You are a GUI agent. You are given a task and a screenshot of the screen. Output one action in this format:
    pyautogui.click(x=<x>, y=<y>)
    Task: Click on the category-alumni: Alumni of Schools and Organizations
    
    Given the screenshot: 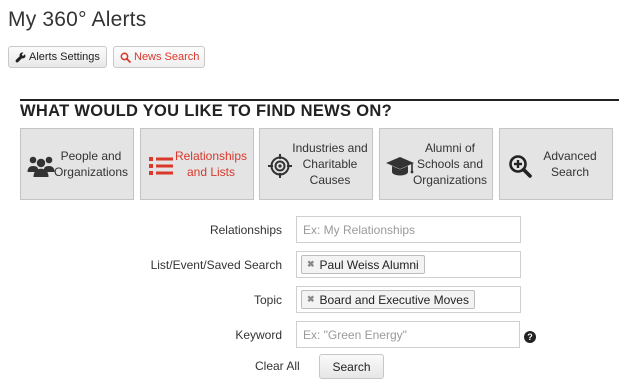 What is the action you would take?
    pyautogui.click(x=436, y=164)
    